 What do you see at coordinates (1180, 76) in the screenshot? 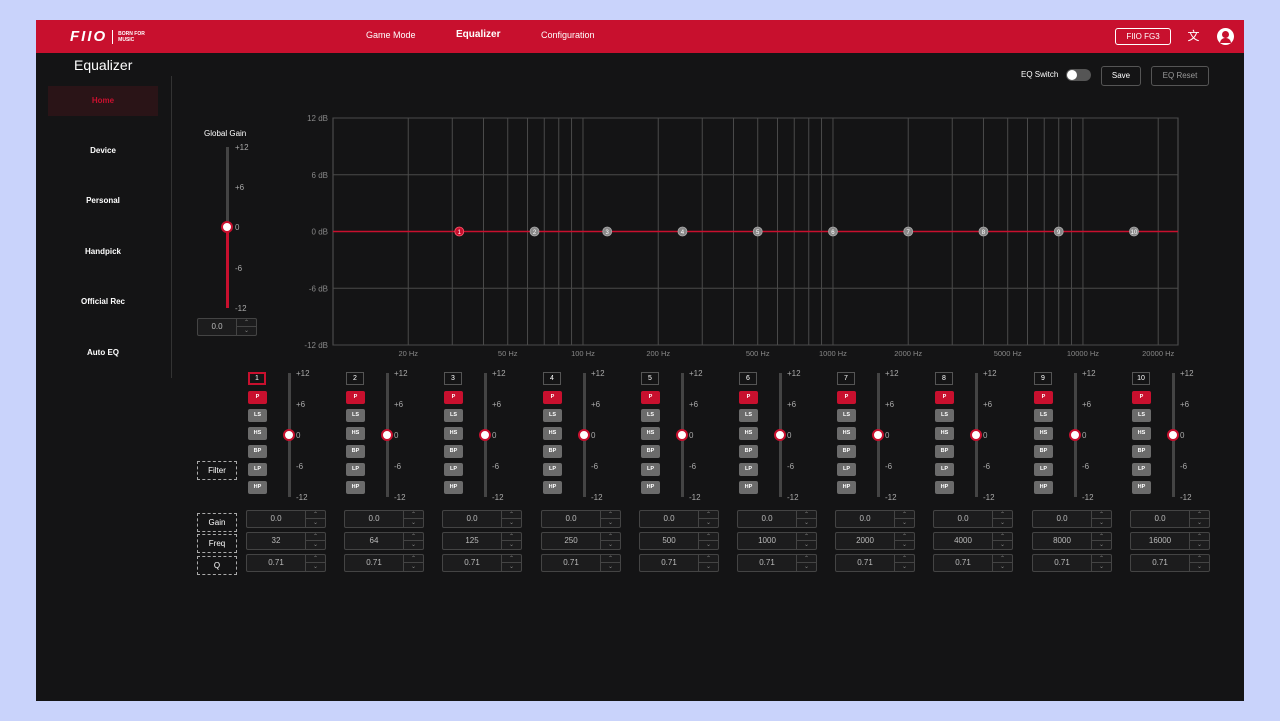
I see `eq-reset-button: EQ Reset` at bounding box center [1180, 76].